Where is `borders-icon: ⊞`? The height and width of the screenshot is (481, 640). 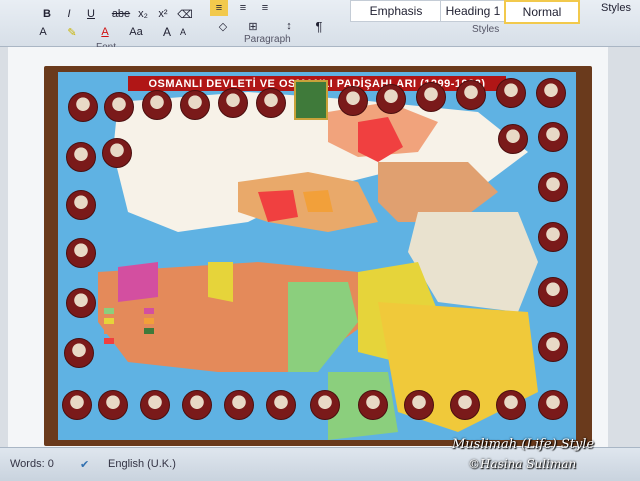
borders-icon: ⊞ is located at coordinates (253, 26).